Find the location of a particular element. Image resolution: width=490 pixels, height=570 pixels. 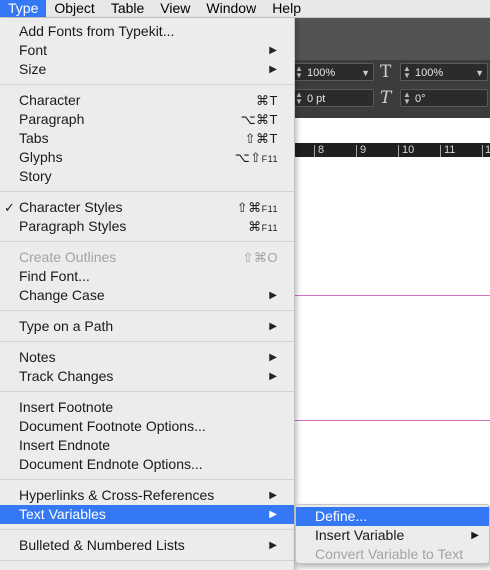

menu-item-label: Text Variables is located at coordinates (62, 514).